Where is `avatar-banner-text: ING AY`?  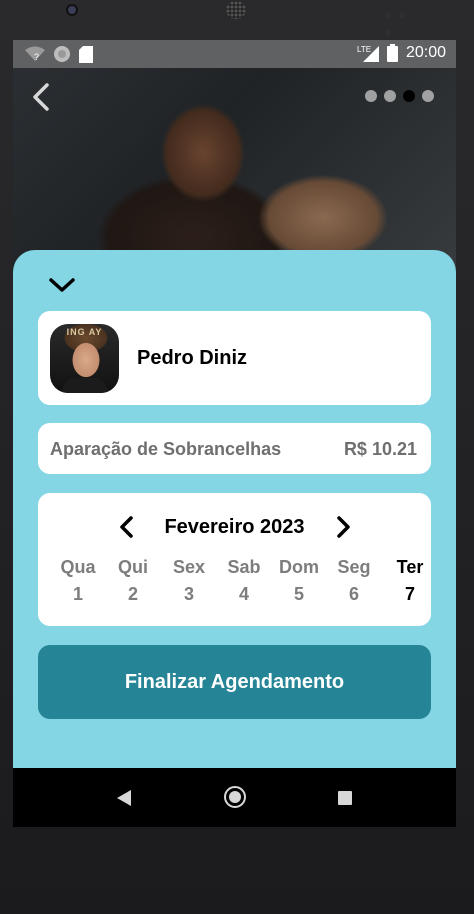 avatar-banner-text: ING AY is located at coordinates (84, 332).